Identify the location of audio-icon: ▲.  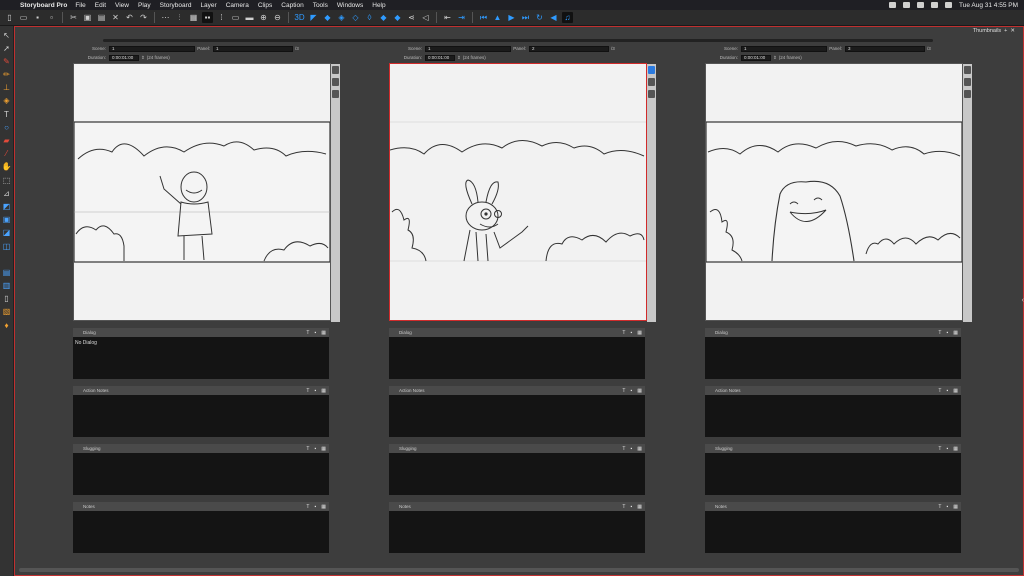
(497, 17).